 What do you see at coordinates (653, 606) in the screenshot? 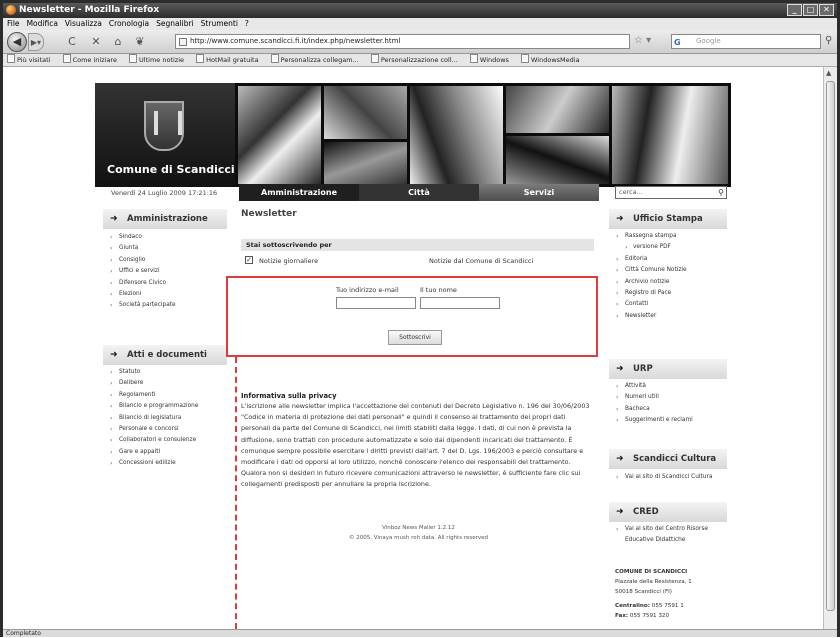
I see `contact-phone: Centralino: 055 7591 1` at bounding box center [653, 606].